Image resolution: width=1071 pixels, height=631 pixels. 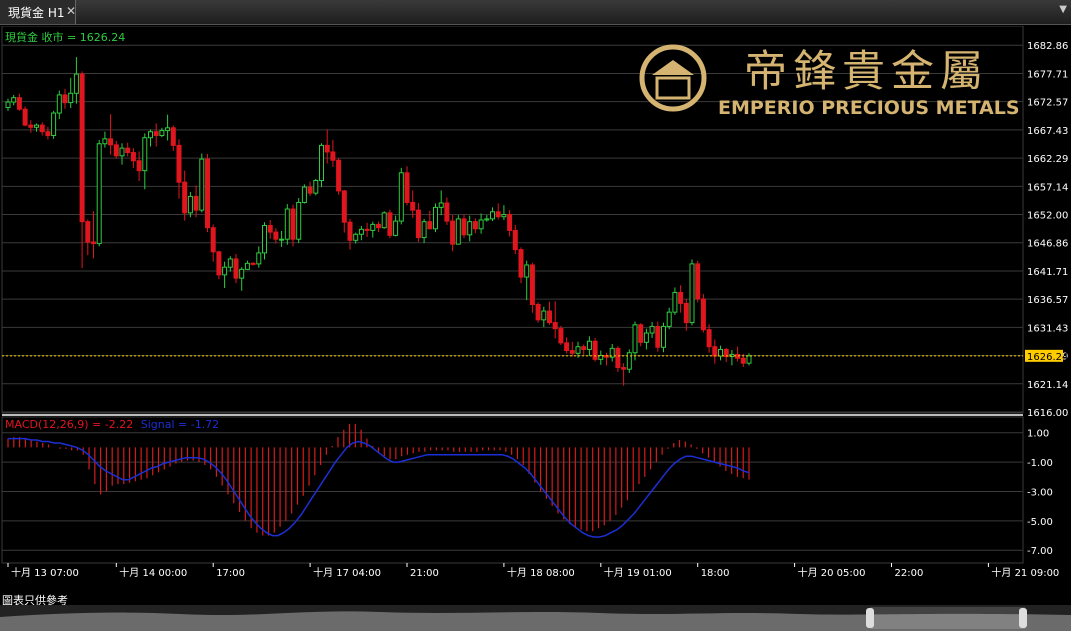 What do you see at coordinates (1047, 103) in the screenshot?
I see `price-tick-label: 1672.57` at bounding box center [1047, 103].